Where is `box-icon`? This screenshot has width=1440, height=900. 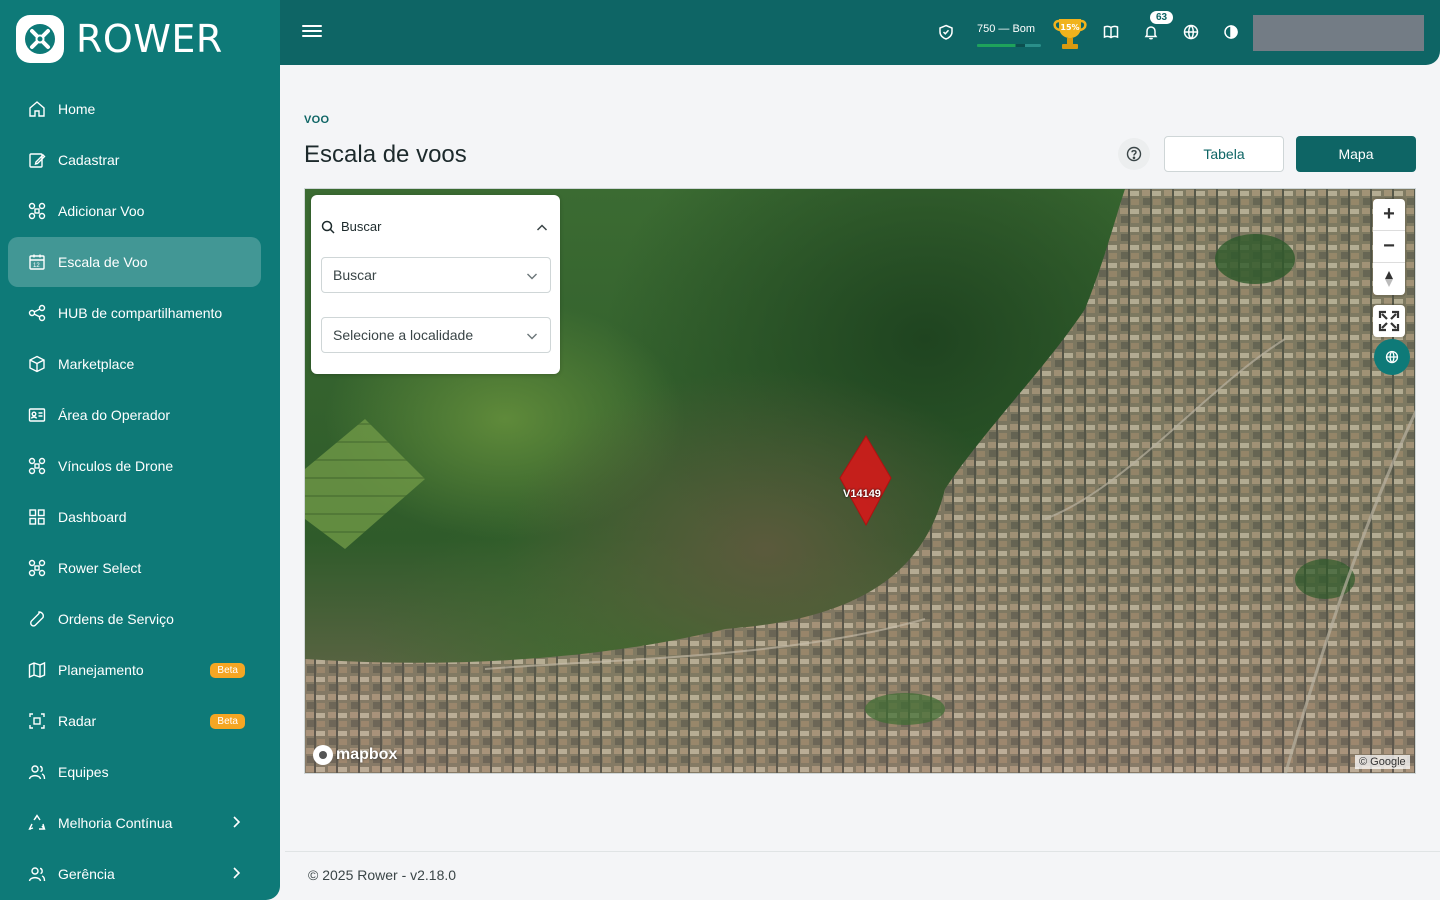 box-icon is located at coordinates (37, 364).